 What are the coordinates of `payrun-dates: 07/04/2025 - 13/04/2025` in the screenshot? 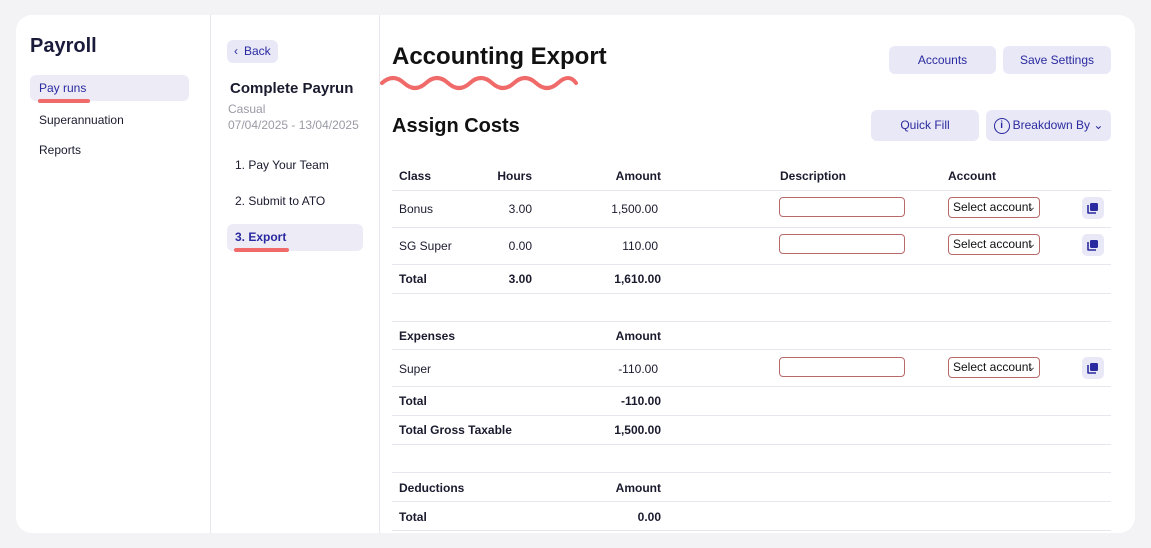 It's located at (293, 125).